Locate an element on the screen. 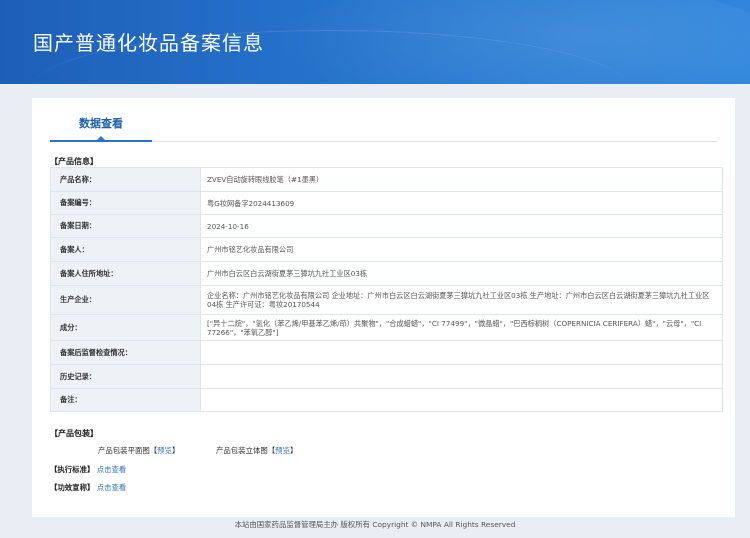  efficacy-row: 【功效宣称】 点击查看 is located at coordinates (88, 487).